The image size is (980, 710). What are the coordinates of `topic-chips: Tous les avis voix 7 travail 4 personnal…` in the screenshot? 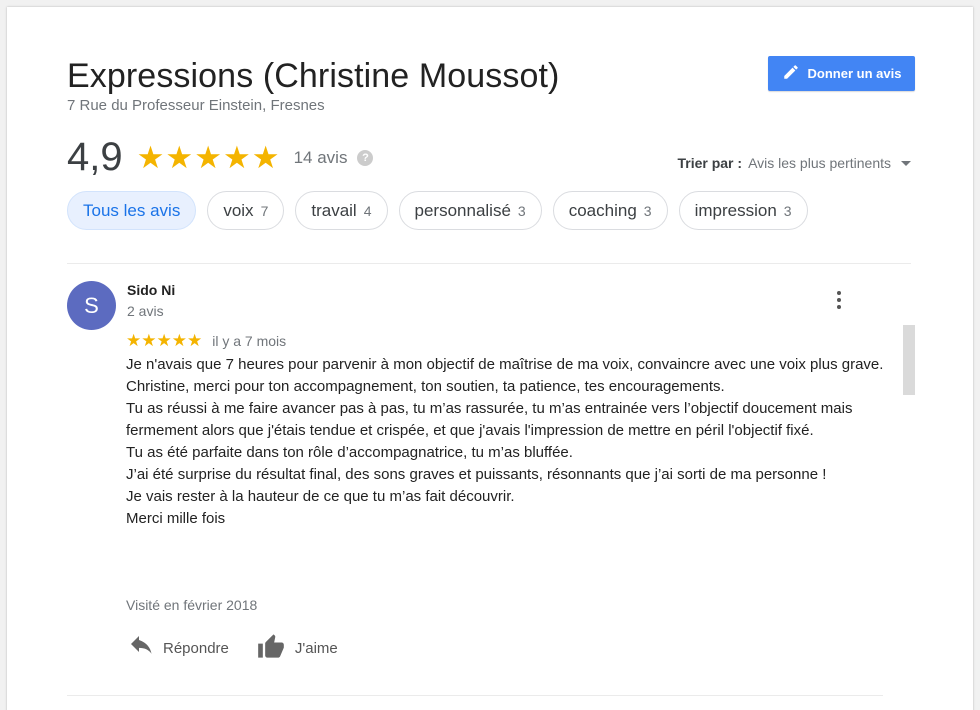 It's located at (437, 210).